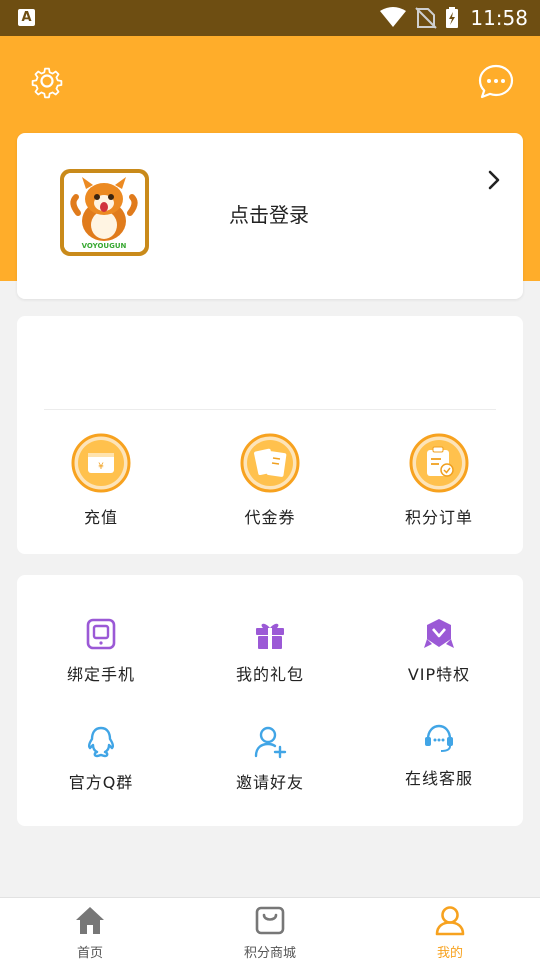 Image resolution: width=540 pixels, height=960 pixels. I want to click on avatar: VOYOUGUN, so click(104, 212).